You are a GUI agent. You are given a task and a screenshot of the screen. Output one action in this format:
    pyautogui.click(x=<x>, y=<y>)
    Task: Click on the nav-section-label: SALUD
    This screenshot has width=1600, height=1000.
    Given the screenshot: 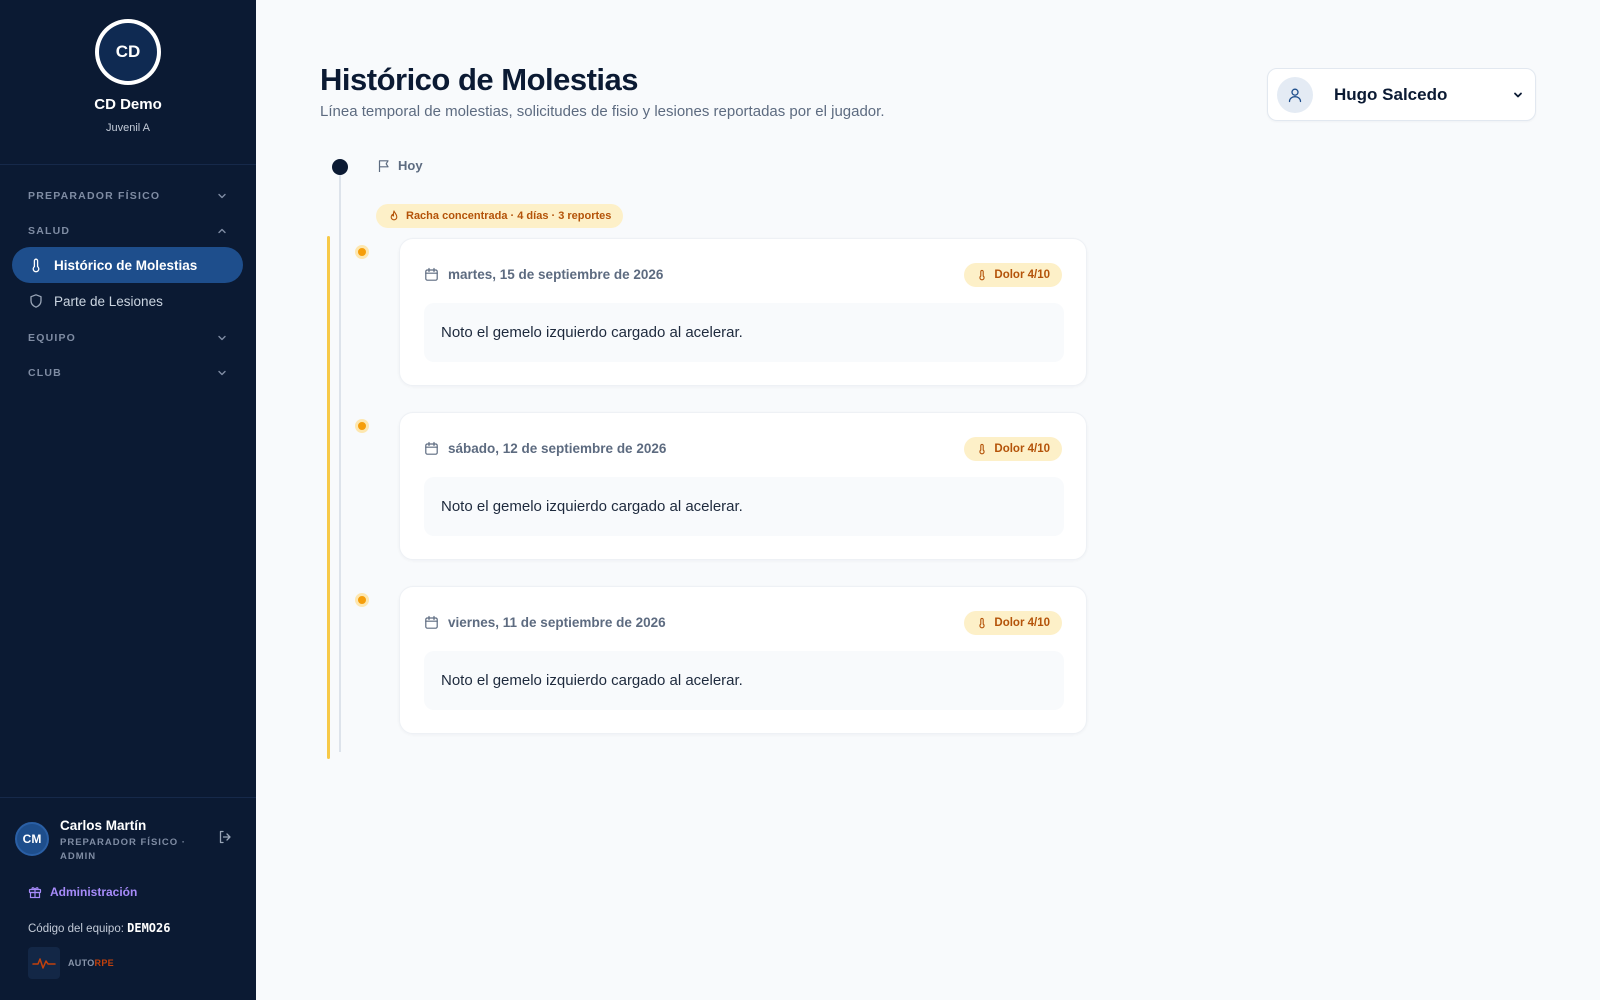 What is the action you would take?
    pyautogui.click(x=49, y=231)
    